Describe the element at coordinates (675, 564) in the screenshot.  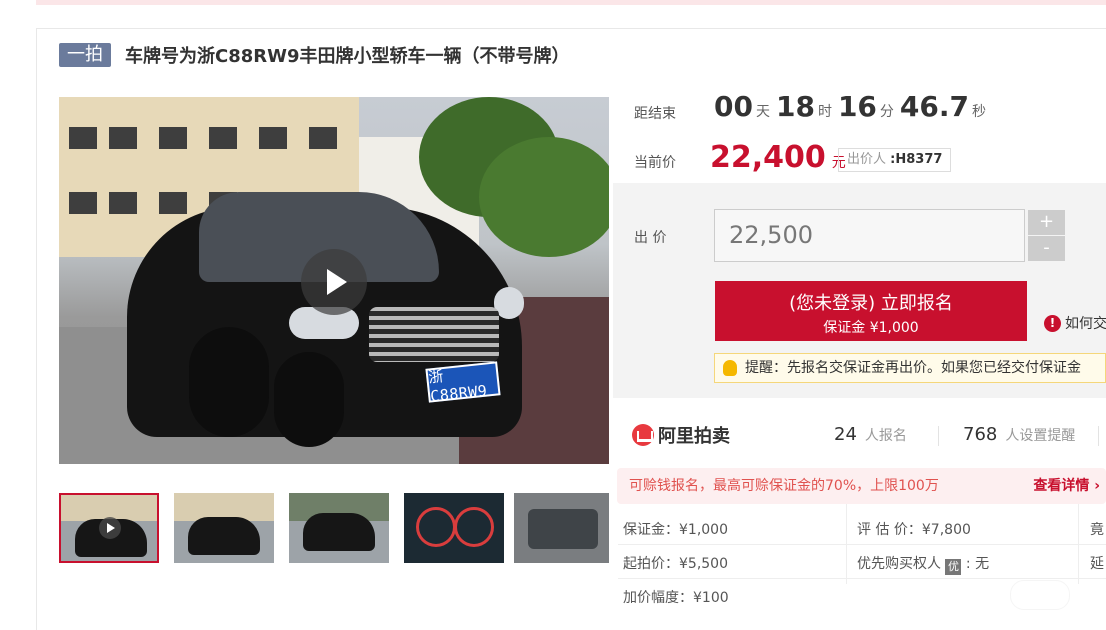
I see `start-price-info: 起拍价：¥5,500` at that location.